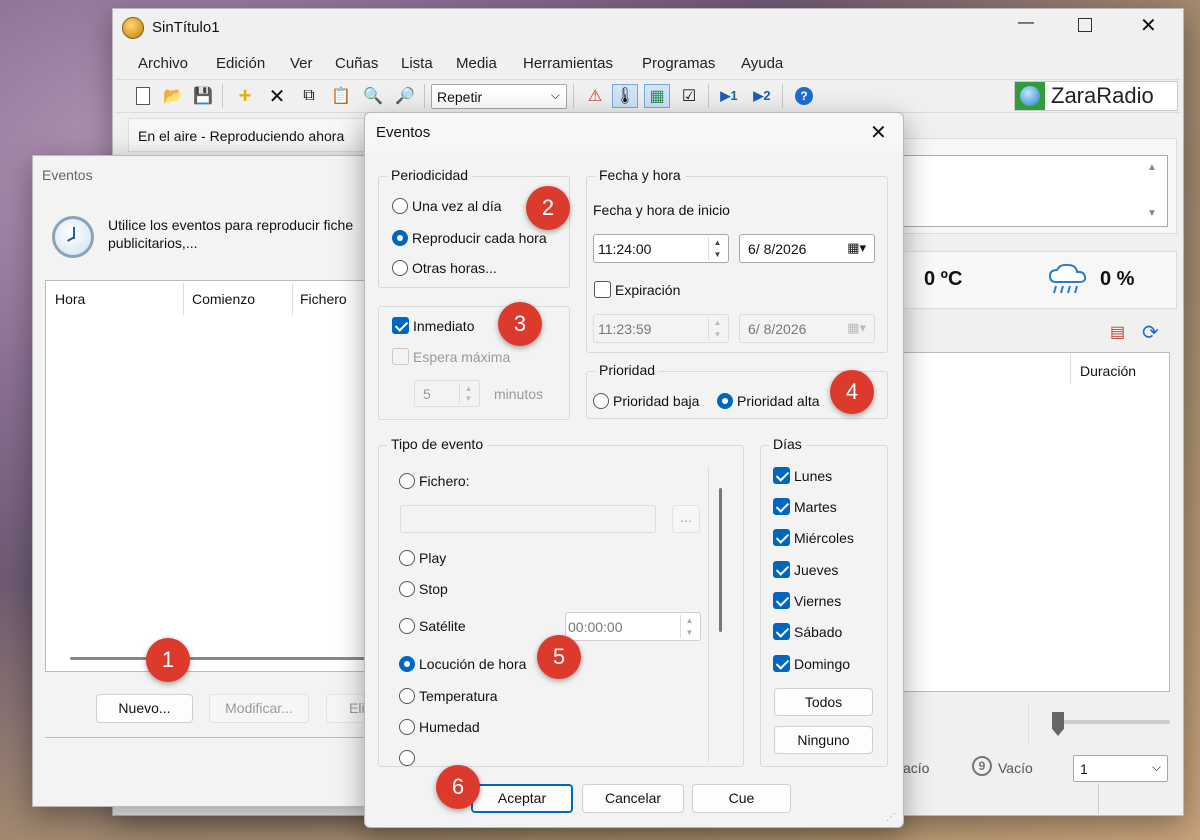 The height and width of the screenshot is (840, 1200). Describe the element at coordinates (813, 537) in the screenshot. I see `day-wednesday-checkbox: Miércoles` at that location.